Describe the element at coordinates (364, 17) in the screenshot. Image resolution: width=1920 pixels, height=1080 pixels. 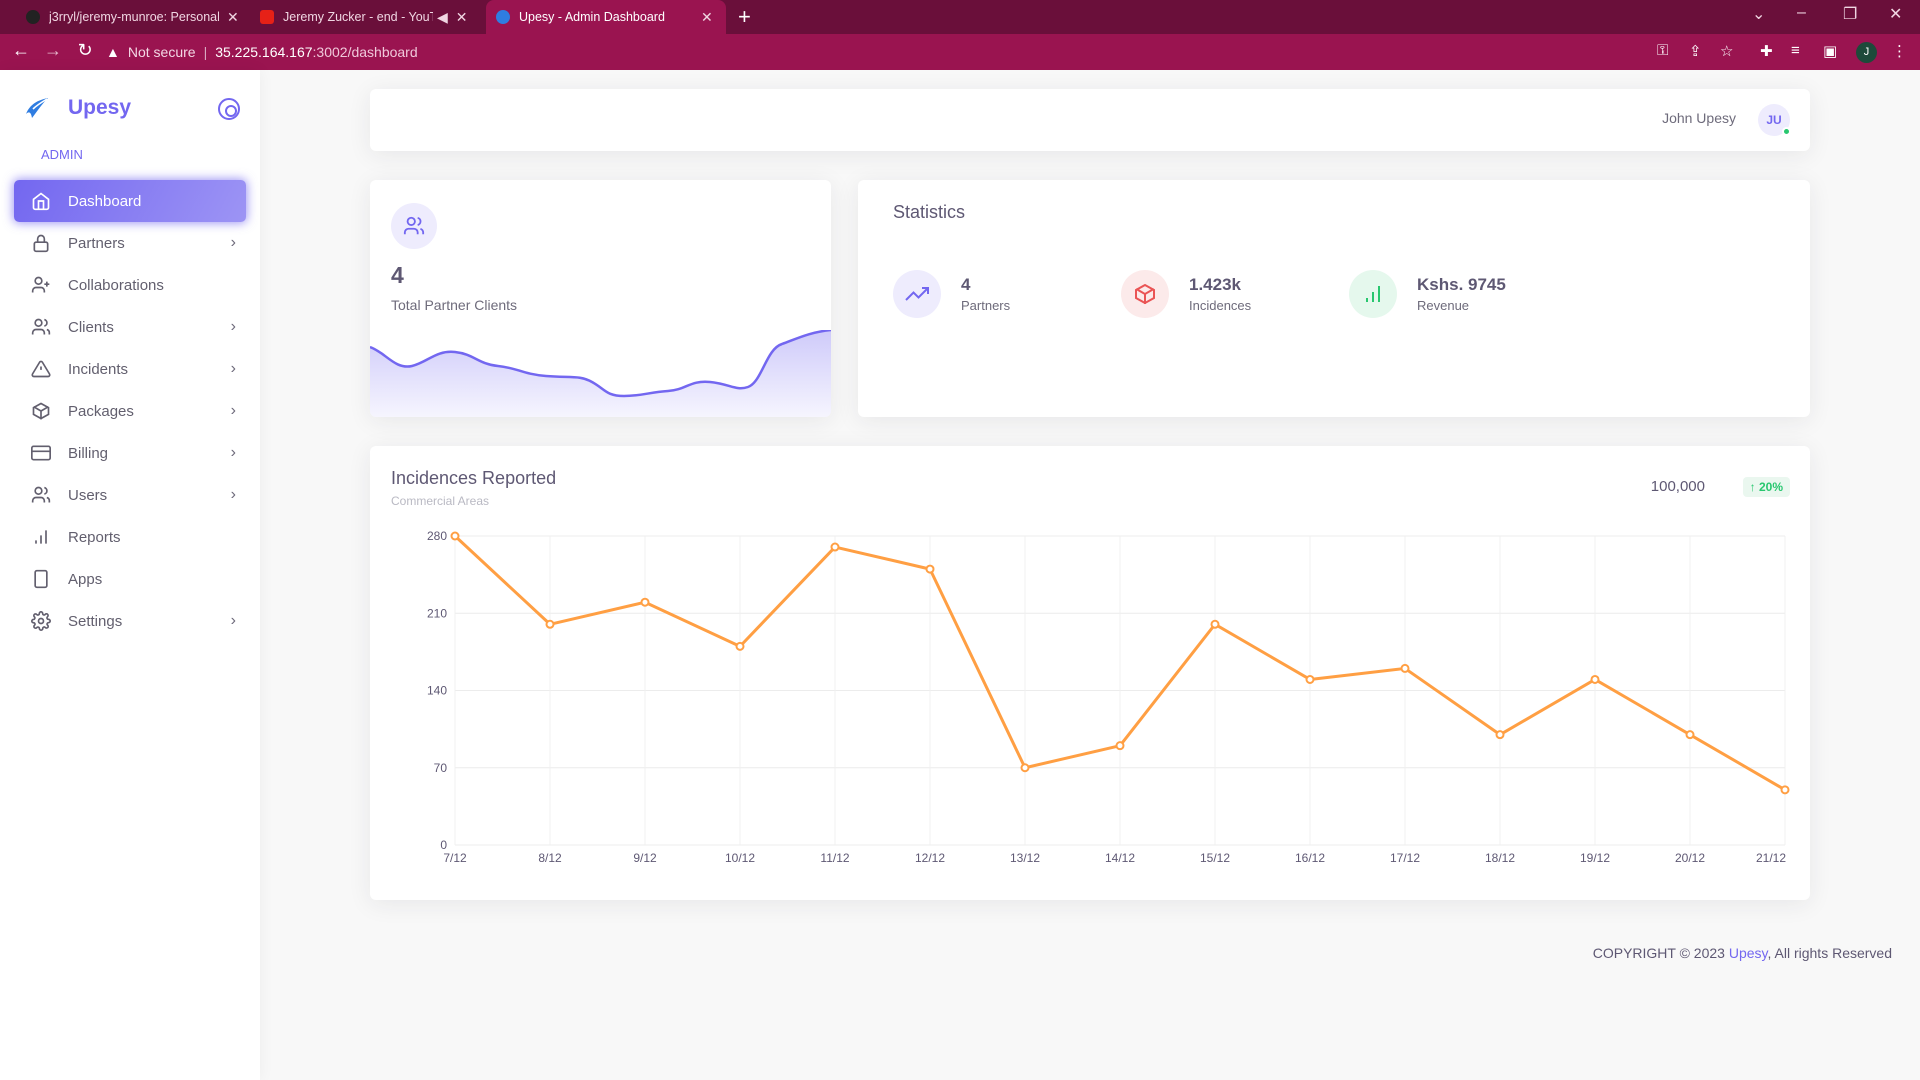
I see `browser-tab: Jeremy Zucker - end - YouTu ◀ ✕` at that location.